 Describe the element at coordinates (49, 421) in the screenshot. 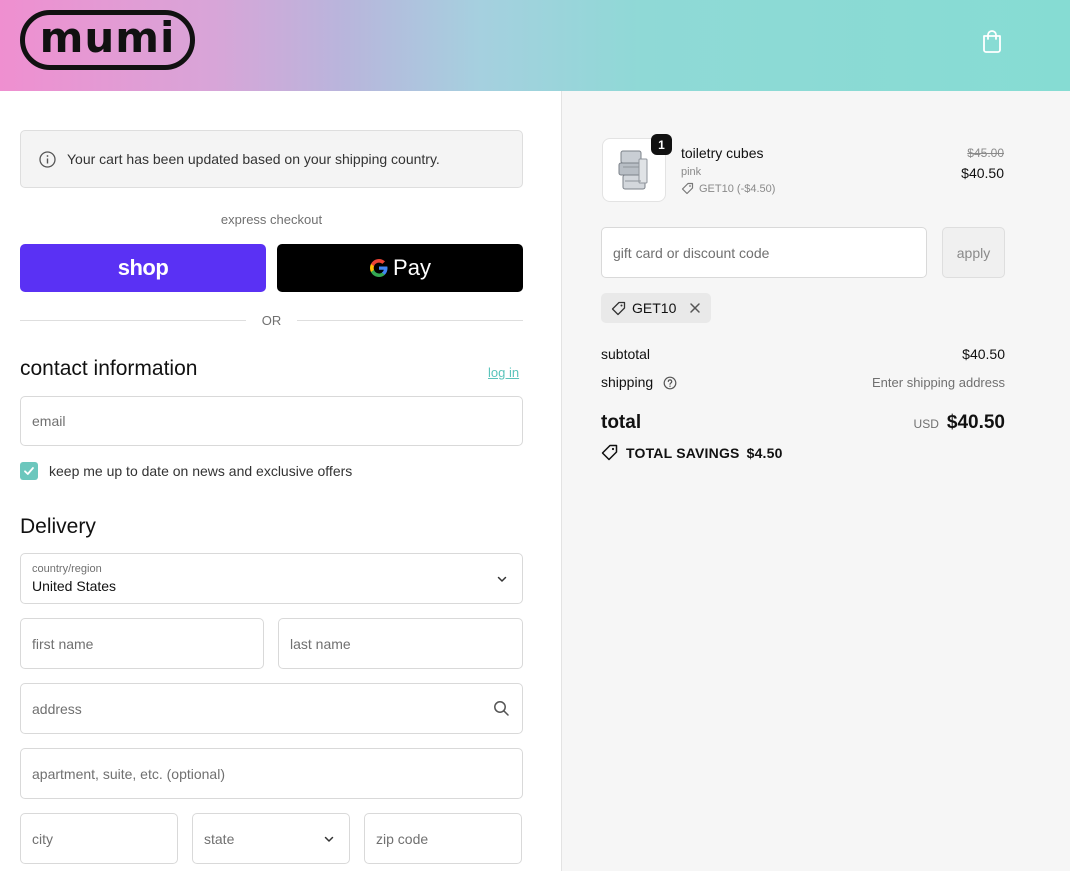

I see `email-placeholder: email` at that location.